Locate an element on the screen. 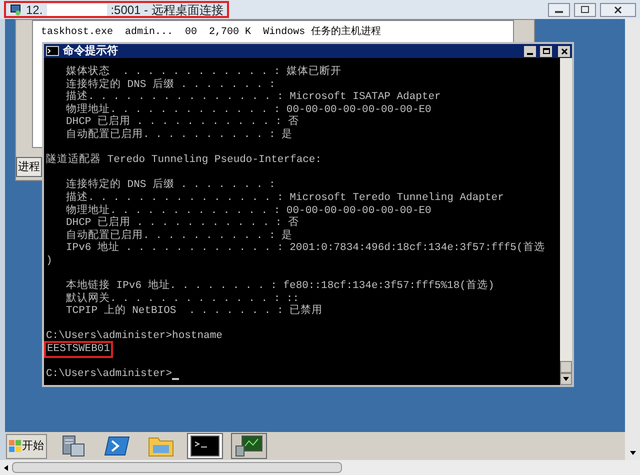  windows-logo-icon is located at coordinates (15, 446).